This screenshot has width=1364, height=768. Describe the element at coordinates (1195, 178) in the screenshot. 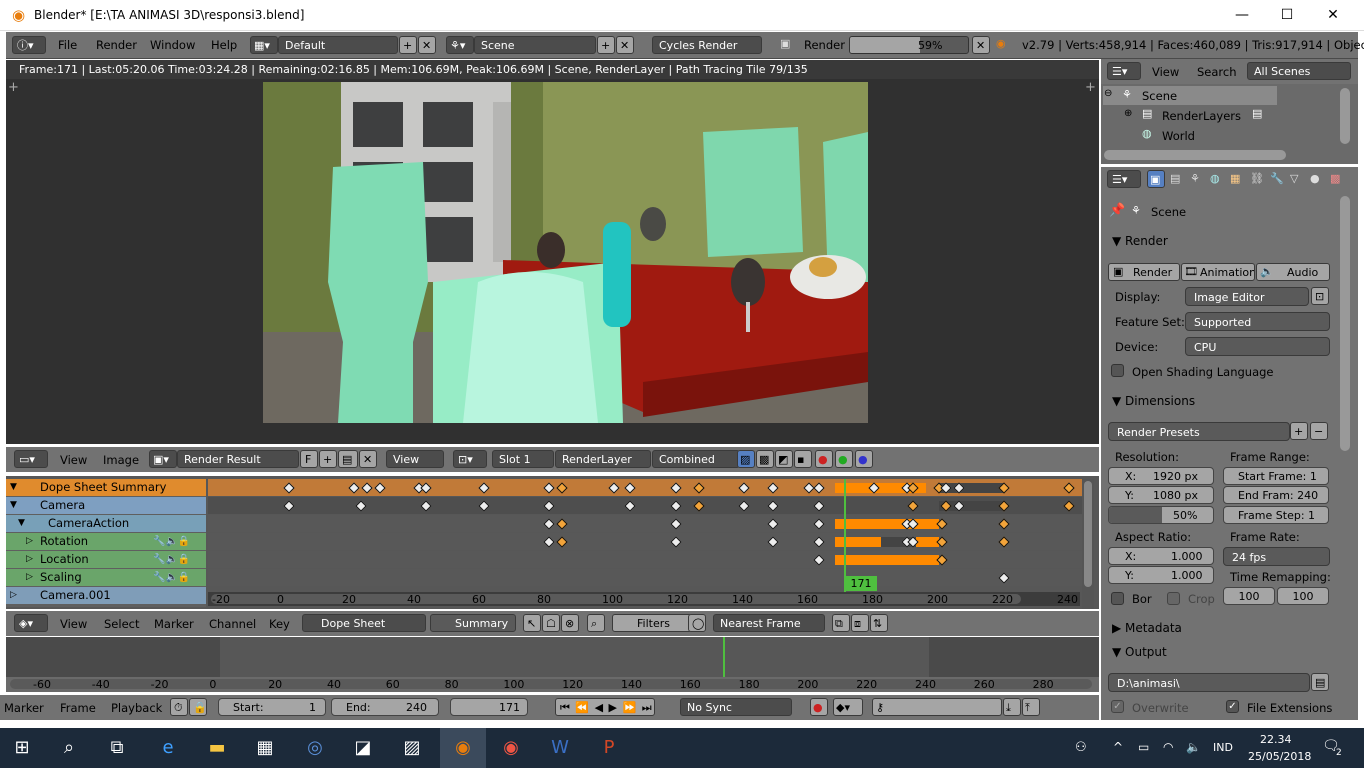

I see `scene-tab-icon: ⚘` at that location.